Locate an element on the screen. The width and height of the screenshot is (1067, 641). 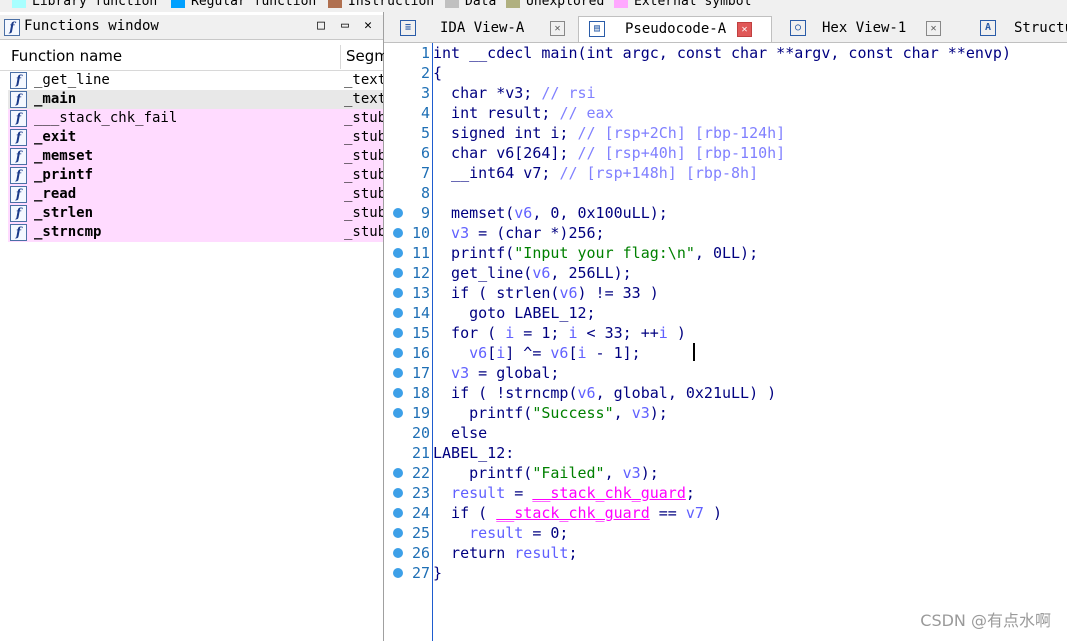
code-text: } is located at coordinates (438, 573).